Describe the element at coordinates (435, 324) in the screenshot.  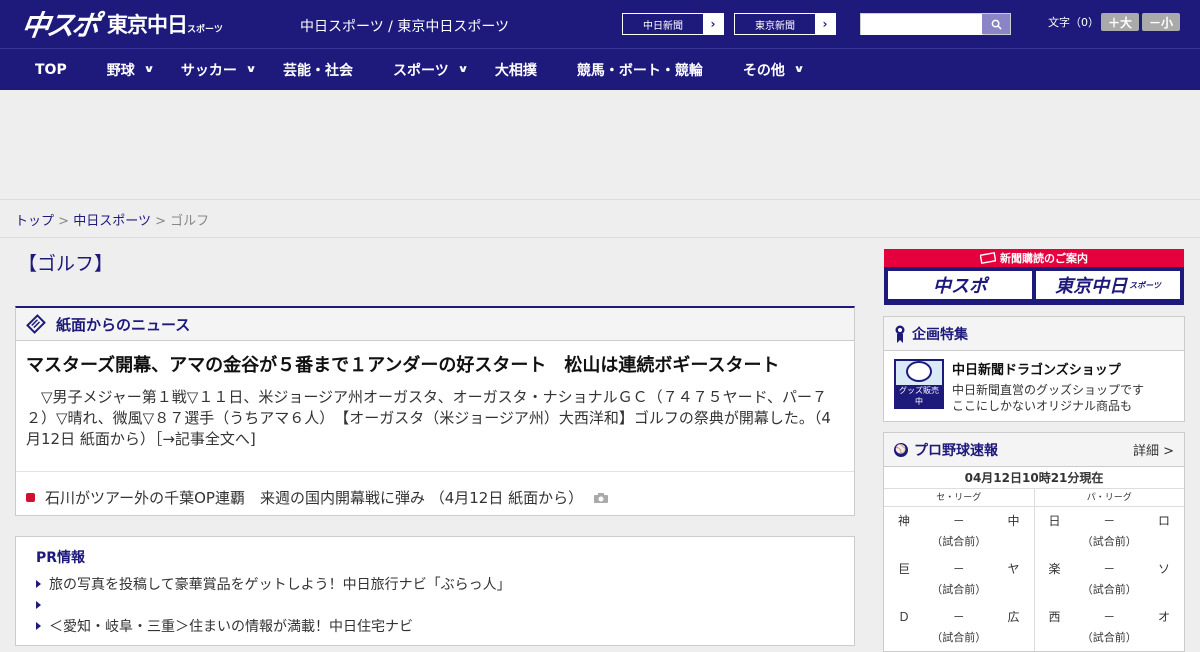
I see `news-section-header: 紙面からのニュース` at that location.